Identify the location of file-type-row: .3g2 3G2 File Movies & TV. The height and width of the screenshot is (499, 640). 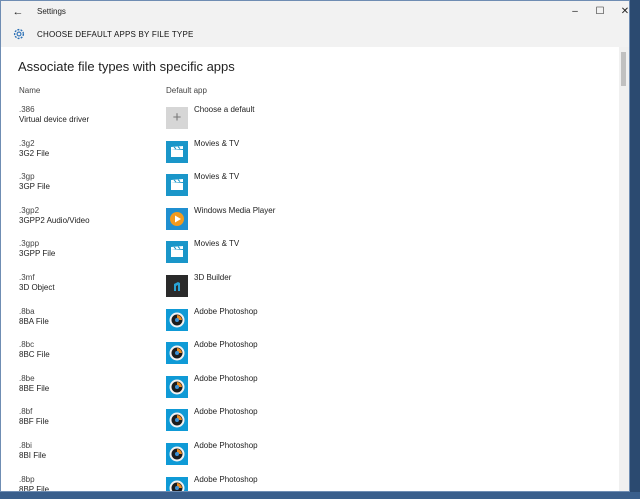
(311, 153).